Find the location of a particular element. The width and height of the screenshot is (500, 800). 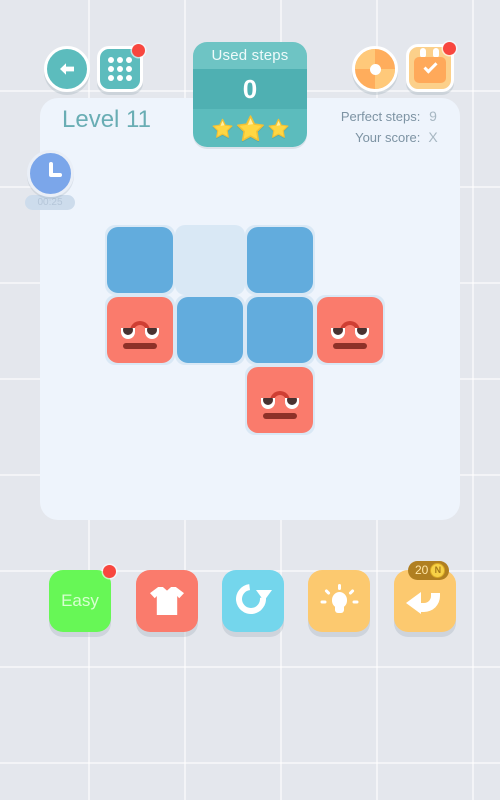

board-cell-slot is located at coordinates (210, 260).